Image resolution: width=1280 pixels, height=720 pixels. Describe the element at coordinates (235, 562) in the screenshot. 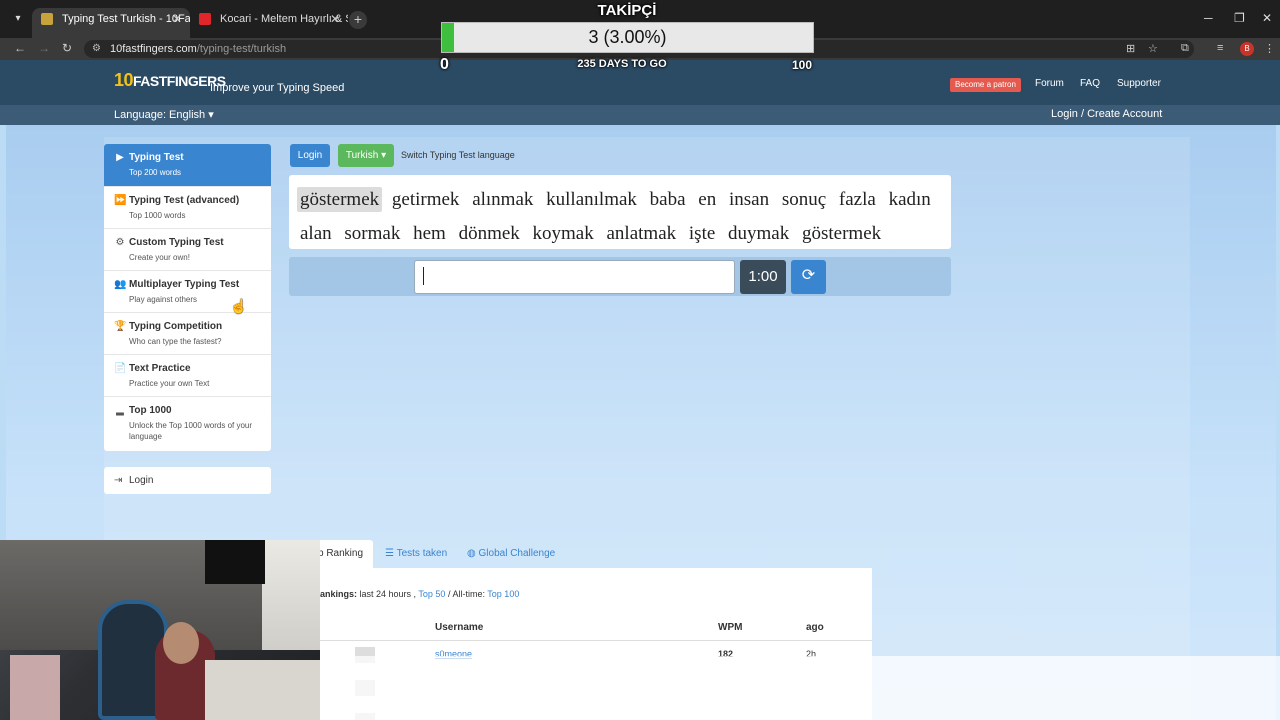

I see `webcam-screen` at that location.